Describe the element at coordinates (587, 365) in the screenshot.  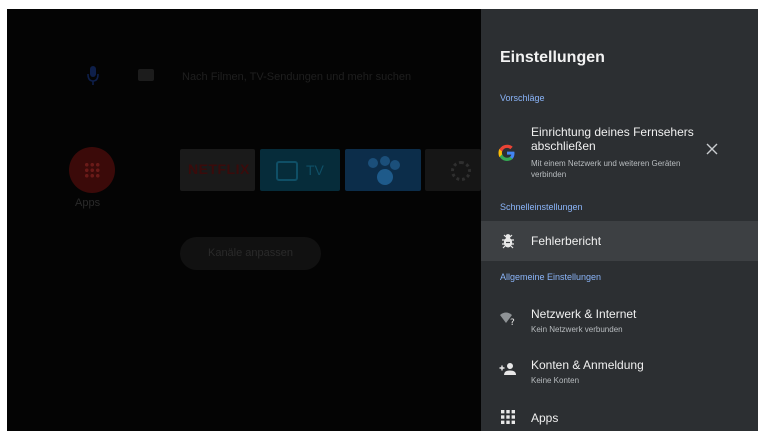
I see `accounts-signin-label: Konten & Anmeldung` at that location.